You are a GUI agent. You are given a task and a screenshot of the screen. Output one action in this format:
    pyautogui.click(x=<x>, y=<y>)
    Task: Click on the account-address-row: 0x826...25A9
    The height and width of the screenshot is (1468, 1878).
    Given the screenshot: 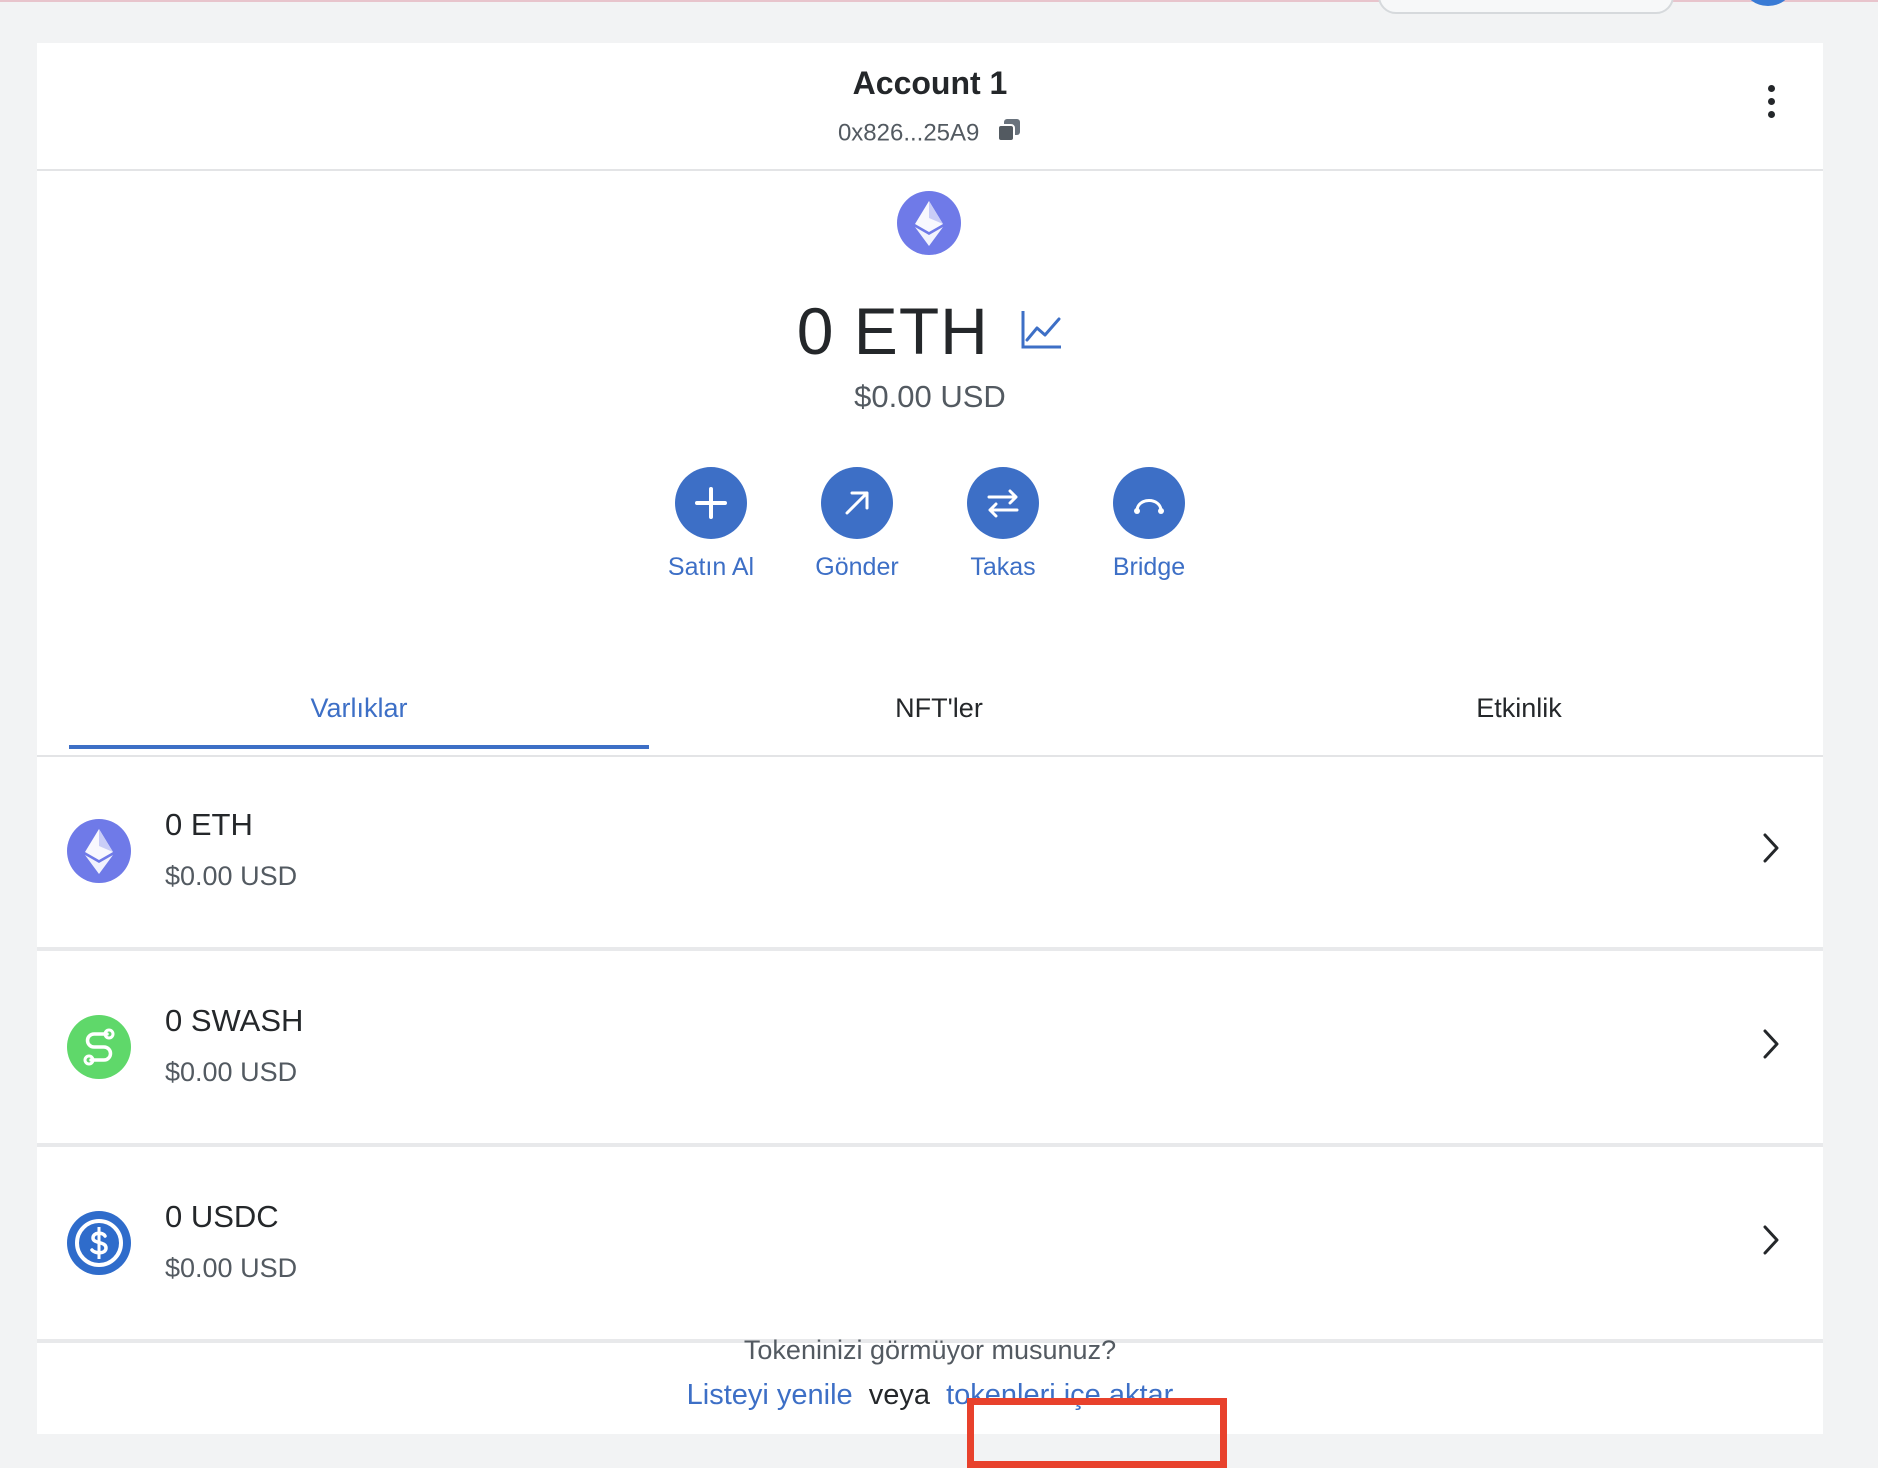 What is the action you would take?
    pyautogui.click(x=930, y=133)
    